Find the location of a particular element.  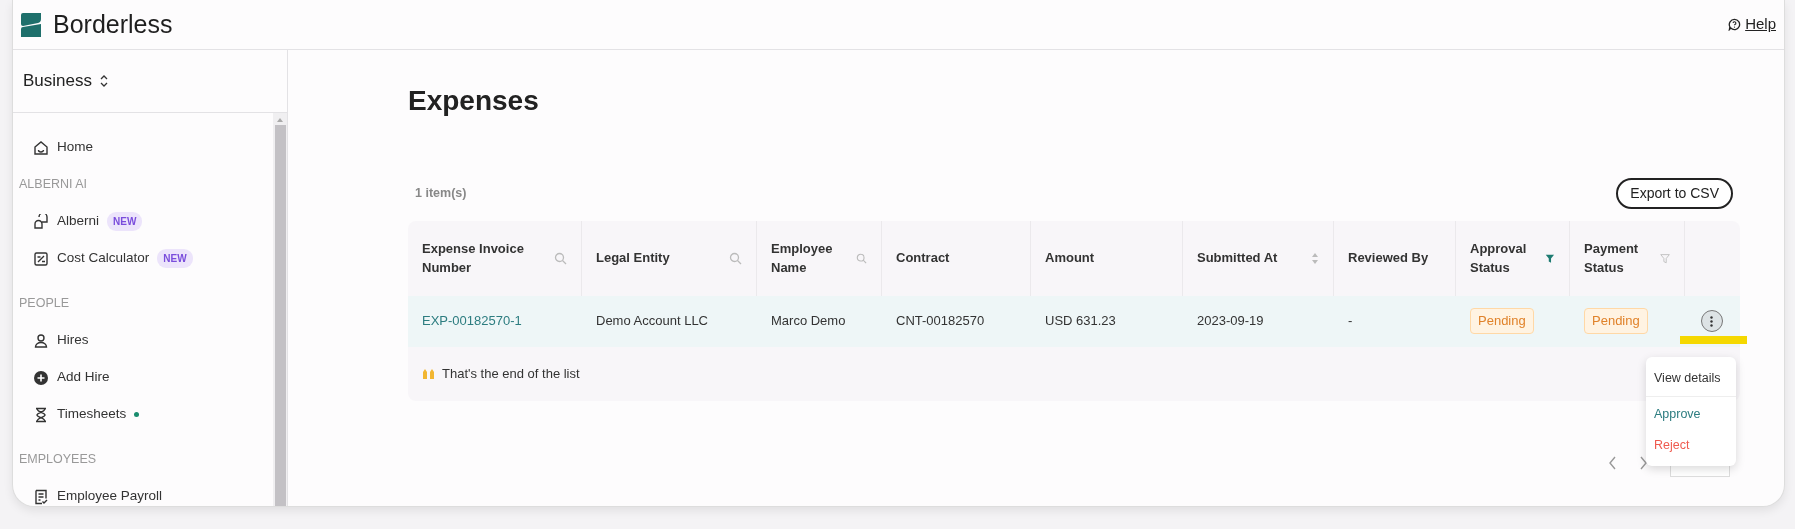

item-count: 1 item(s) is located at coordinates (441, 193).